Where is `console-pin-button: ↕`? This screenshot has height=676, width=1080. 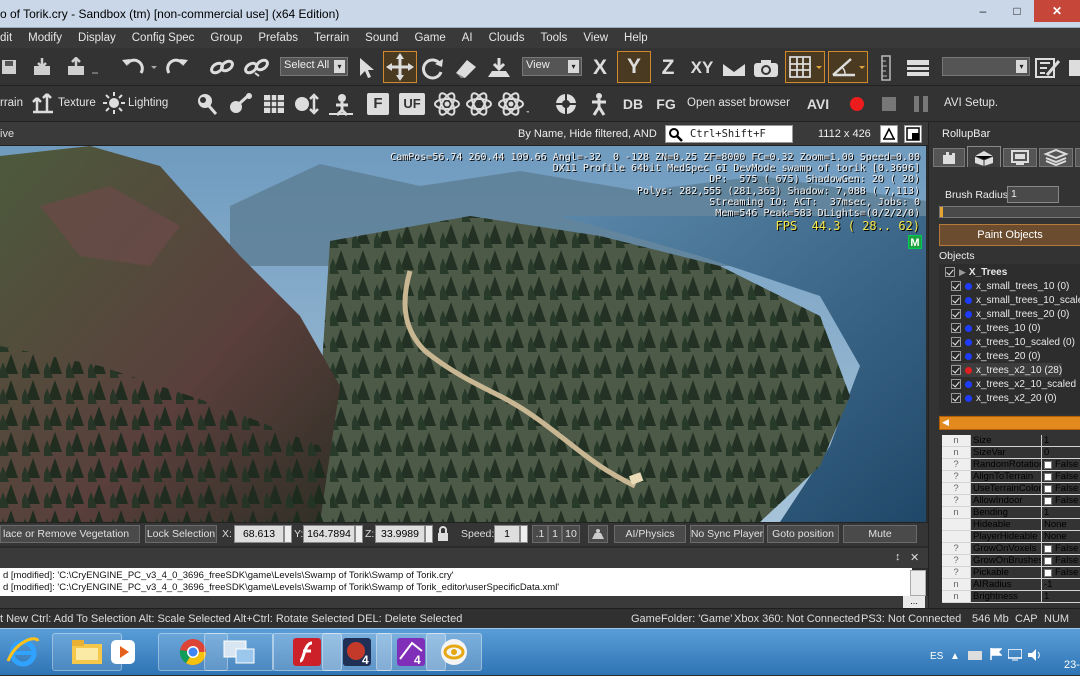
console-pin-button: ↕ is located at coordinates (898, 557).